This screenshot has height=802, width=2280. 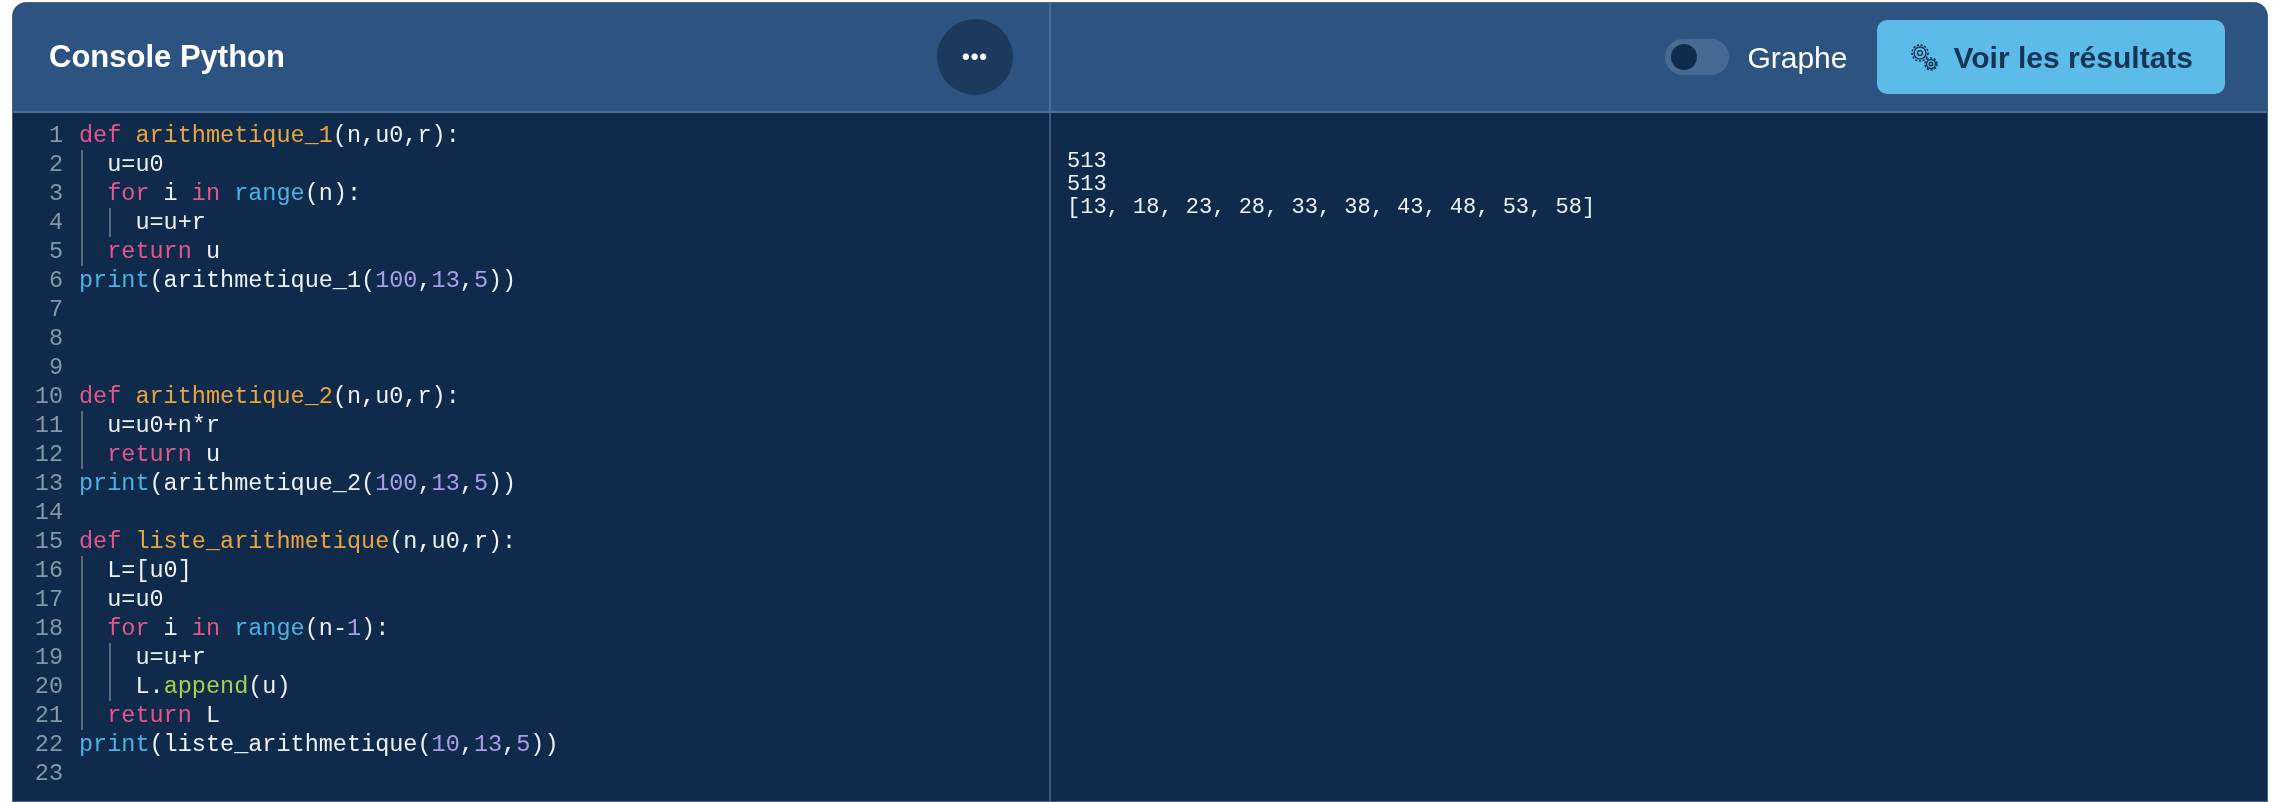 What do you see at coordinates (55, 193) in the screenshot?
I see `line-number: 3` at bounding box center [55, 193].